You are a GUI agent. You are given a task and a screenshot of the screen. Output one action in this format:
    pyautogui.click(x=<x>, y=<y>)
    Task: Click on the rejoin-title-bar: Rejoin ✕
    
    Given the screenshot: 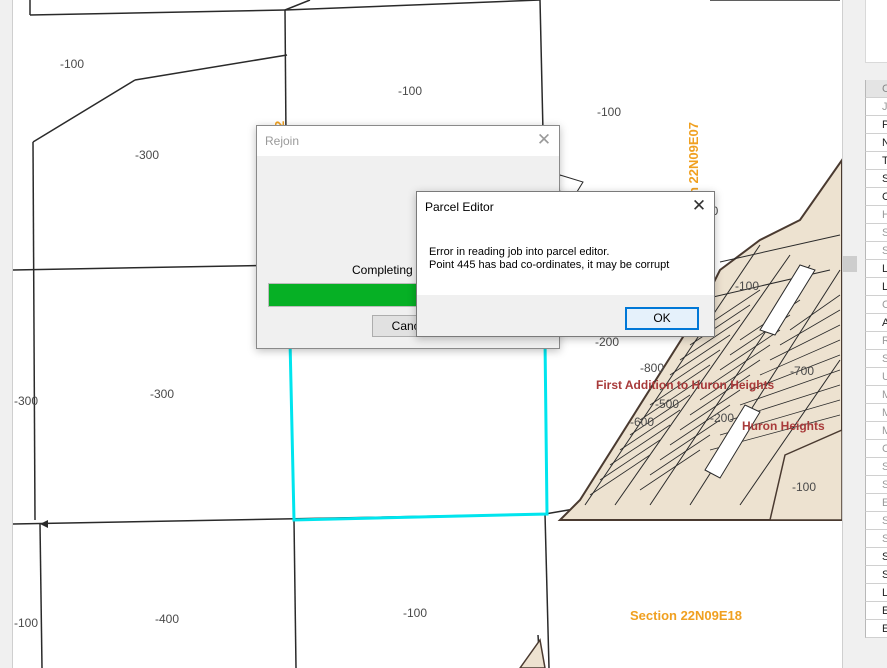 What is the action you would take?
    pyautogui.click(x=408, y=141)
    